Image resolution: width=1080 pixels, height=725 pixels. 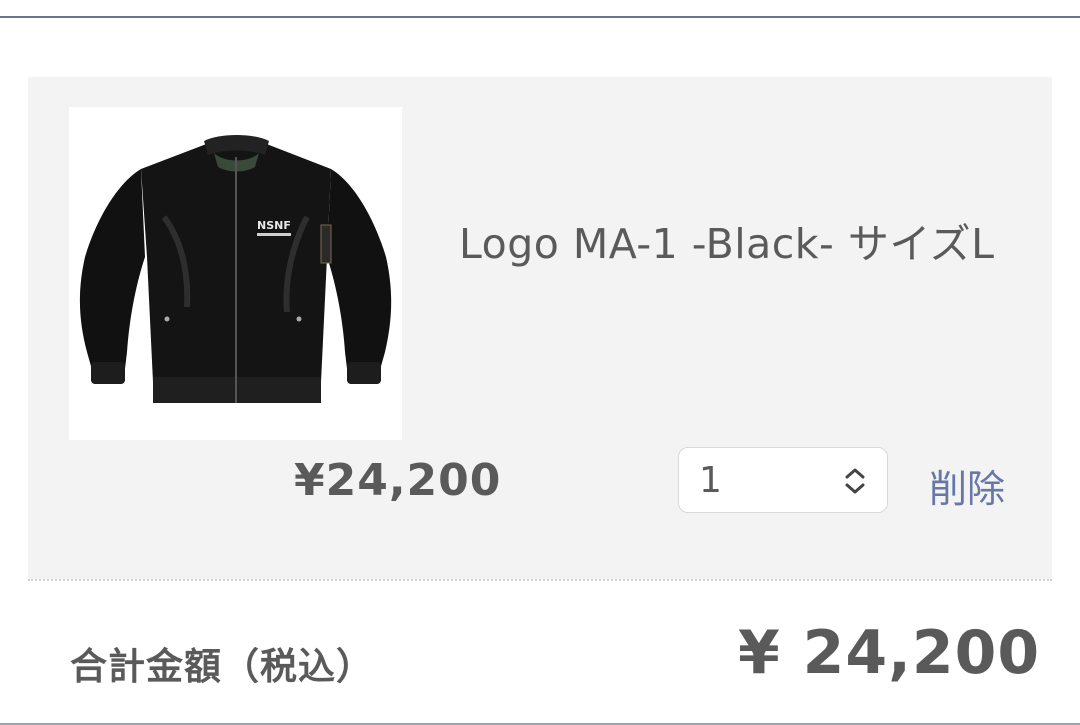 I want to click on item-divider, so click(x=540, y=580).